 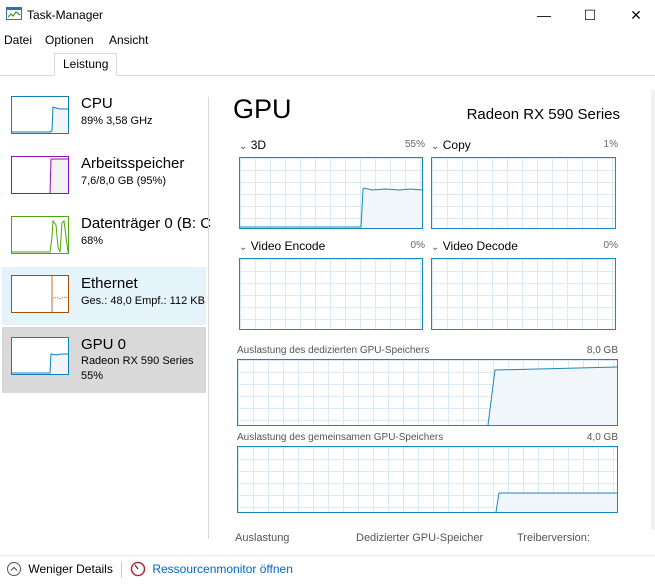 I want to click on engine-video-encode-graph, so click(x=331, y=294).